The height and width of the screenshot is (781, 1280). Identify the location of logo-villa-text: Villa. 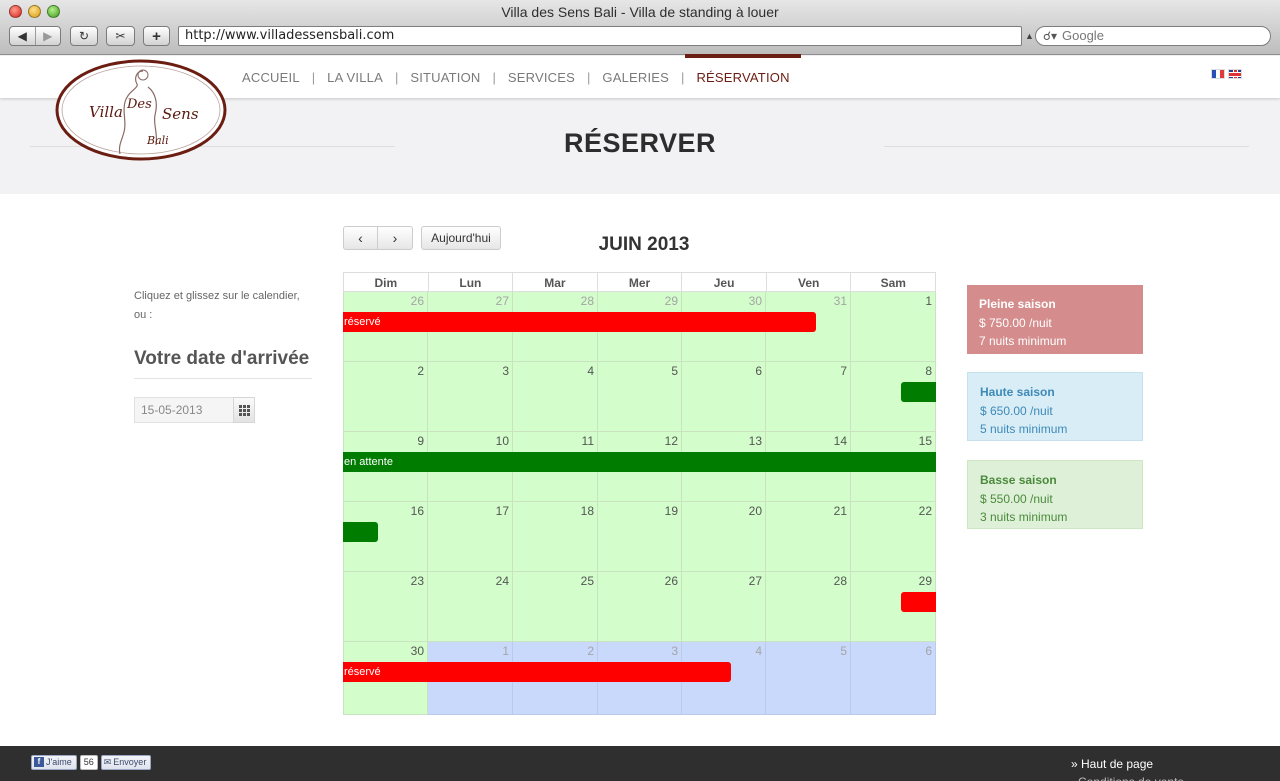
(106, 112).